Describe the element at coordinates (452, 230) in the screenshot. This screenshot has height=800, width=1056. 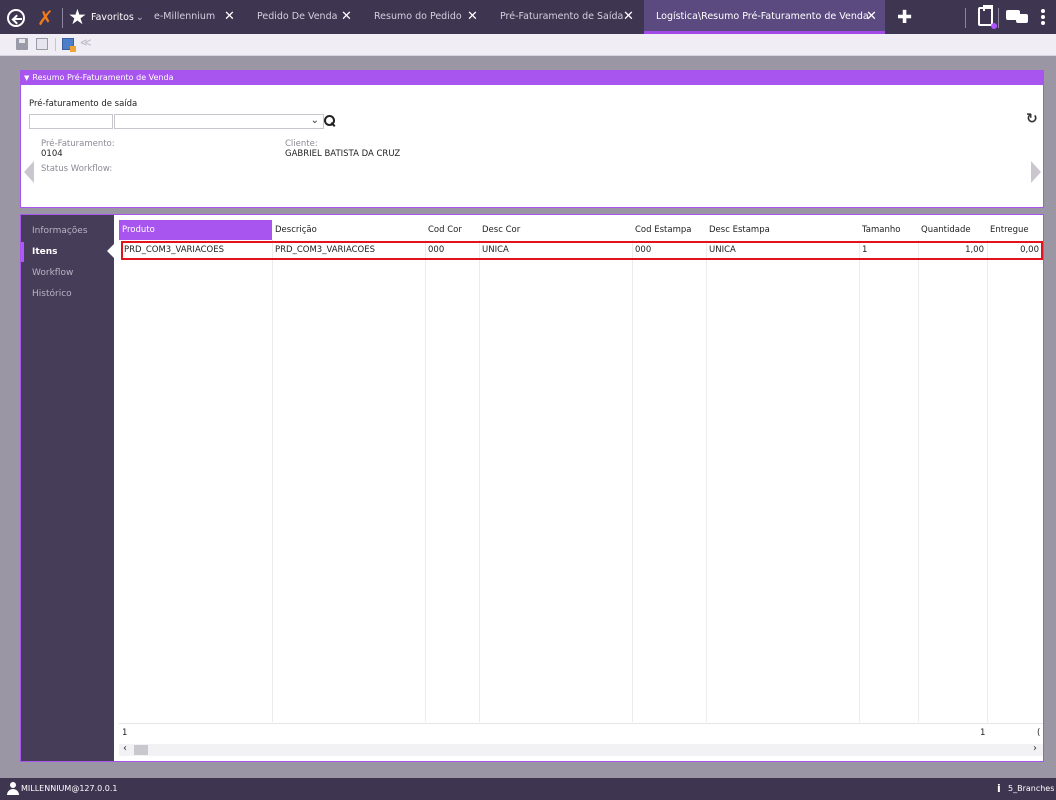
I see `column-header-cod-cor: Cod Cor` at that location.